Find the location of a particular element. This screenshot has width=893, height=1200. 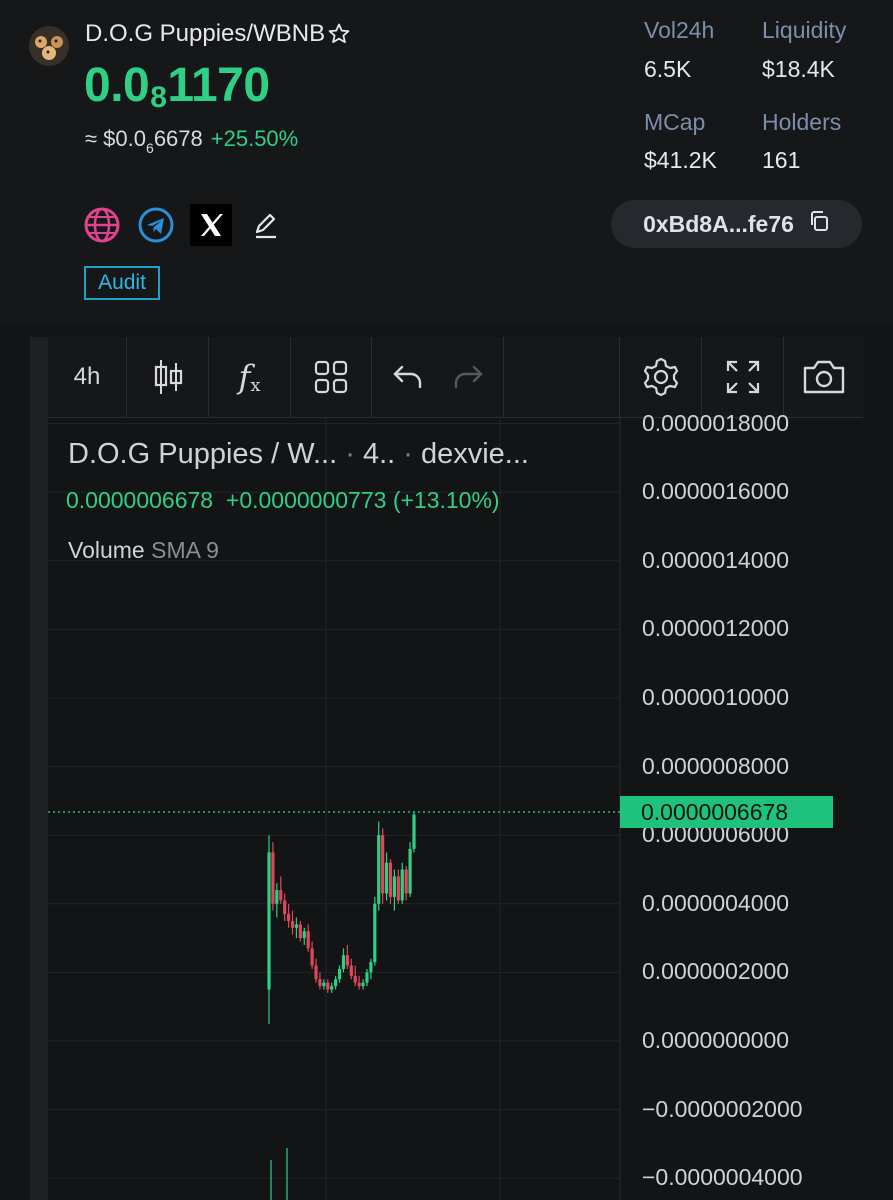

mcap-value: $41.2K is located at coordinates (680, 160).